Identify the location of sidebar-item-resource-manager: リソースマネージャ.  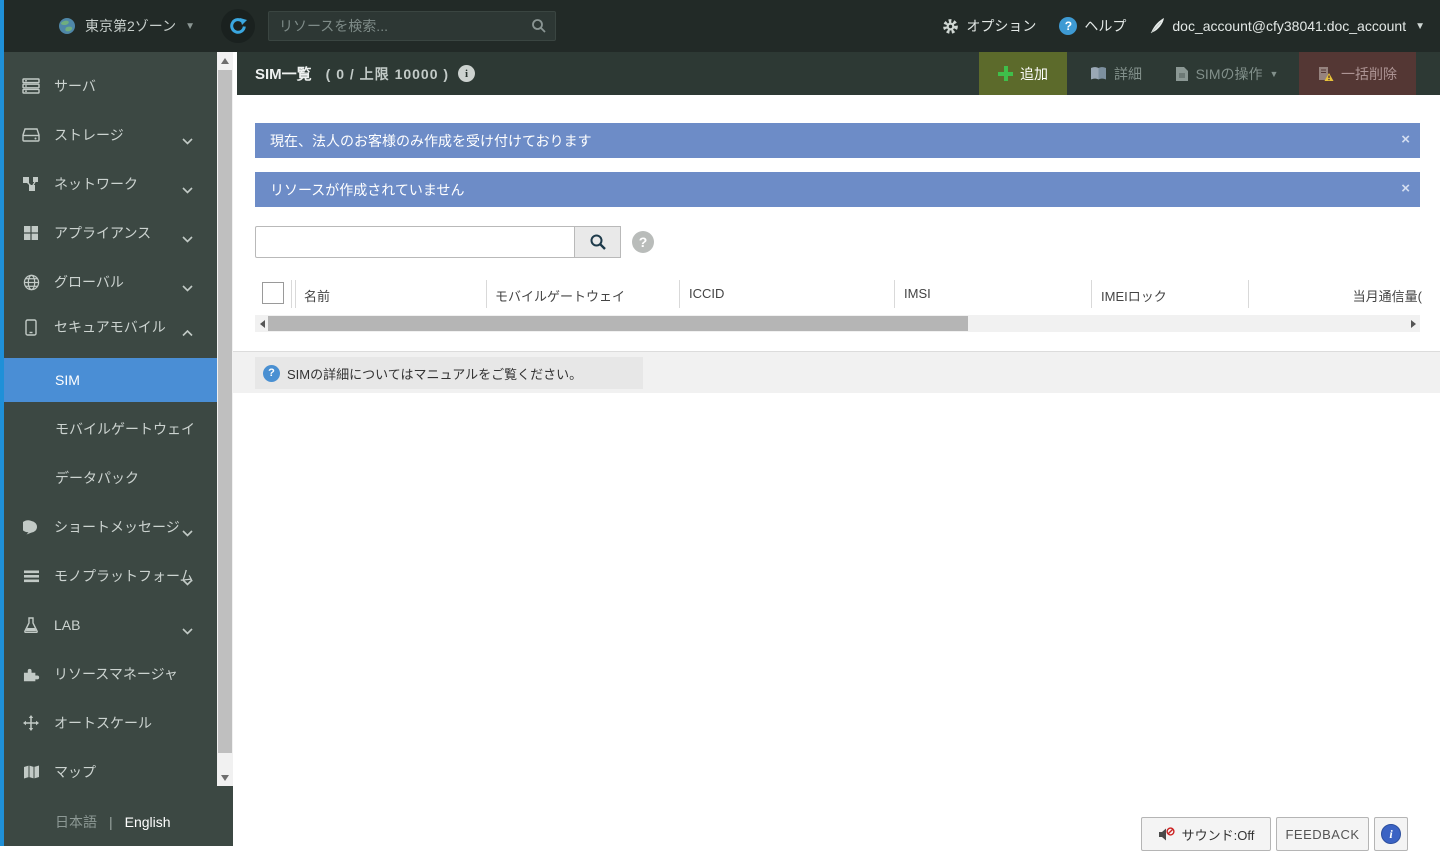
(110, 674).